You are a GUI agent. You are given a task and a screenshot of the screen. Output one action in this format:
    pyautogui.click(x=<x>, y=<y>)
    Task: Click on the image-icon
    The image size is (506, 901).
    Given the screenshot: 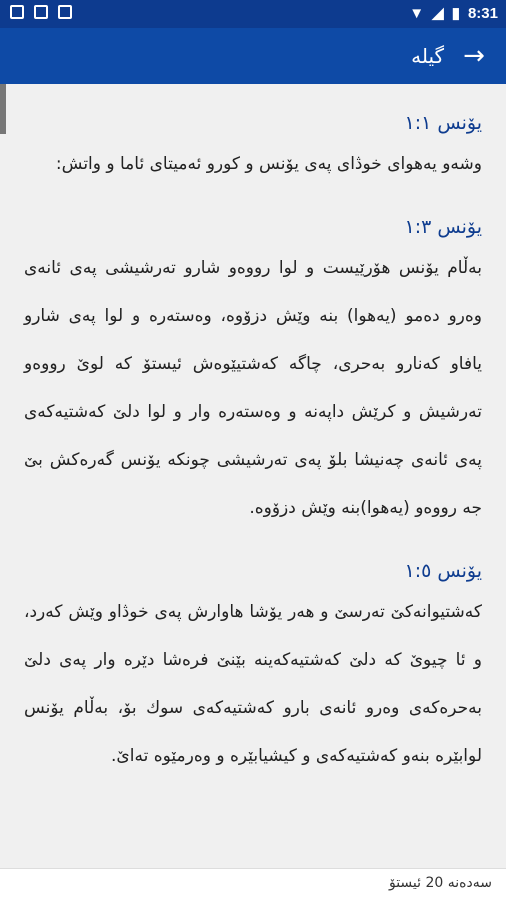 What is the action you would take?
    pyautogui.click(x=41, y=12)
    